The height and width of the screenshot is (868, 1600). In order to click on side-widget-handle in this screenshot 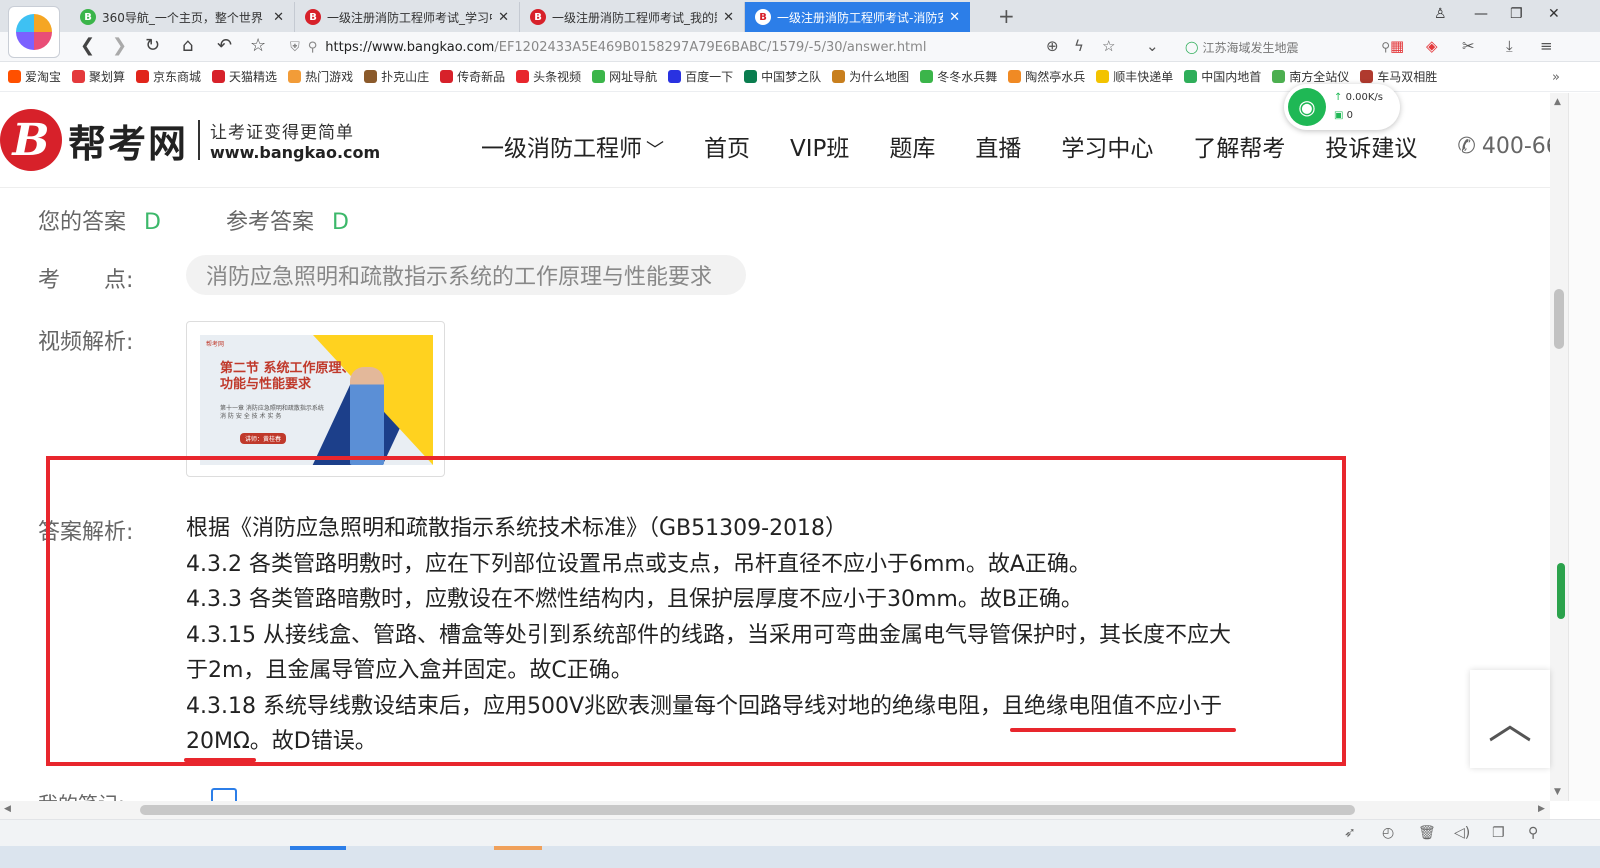, I will do `click(1561, 591)`.